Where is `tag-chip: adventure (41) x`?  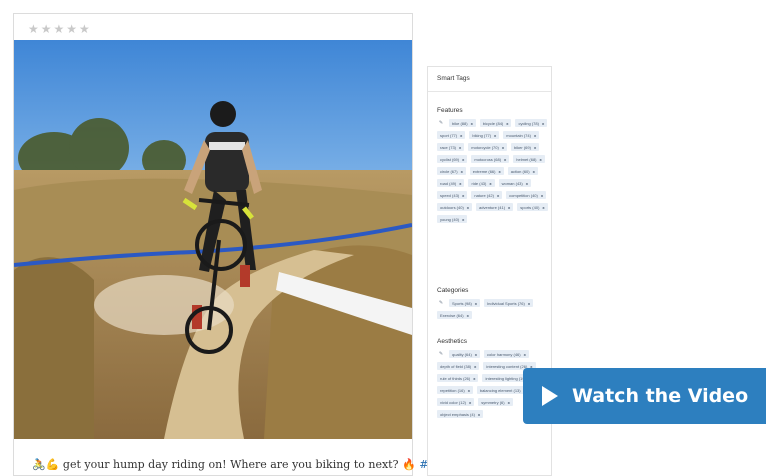 tag-chip: adventure (41) x is located at coordinates (495, 207).